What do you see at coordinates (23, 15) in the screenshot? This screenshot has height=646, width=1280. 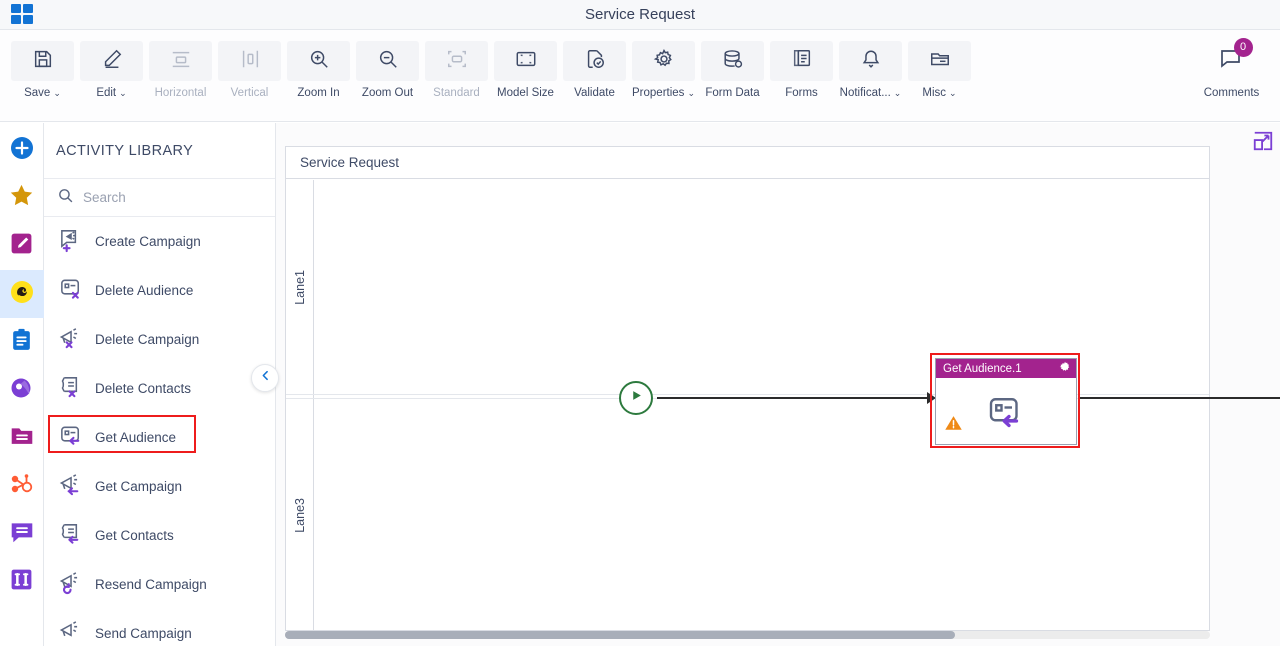 I see `app-grid-icon` at bounding box center [23, 15].